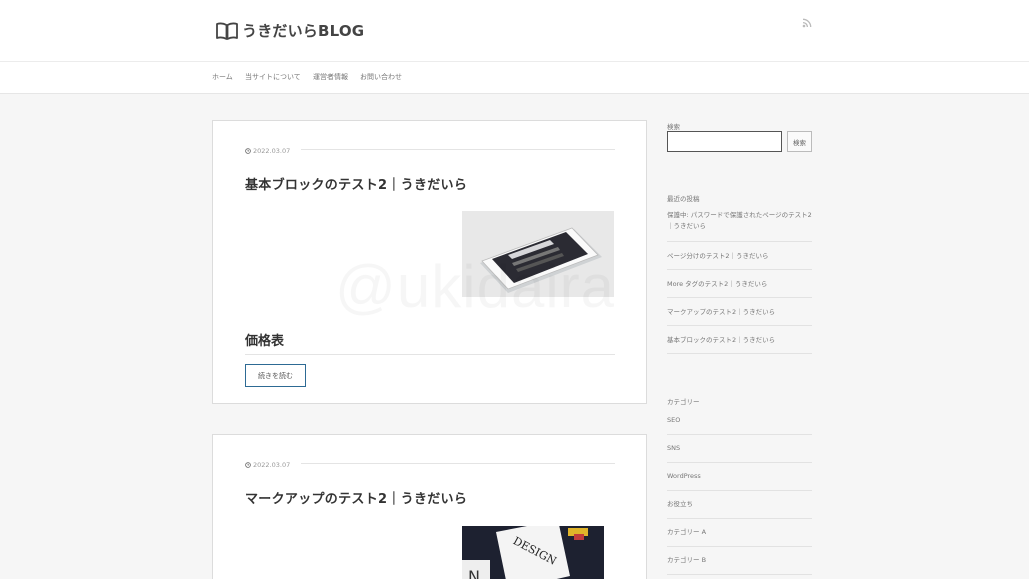  Describe the element at coordinates (739, 284) in the screenshot. I see `recent-post-link: More タグのテスト2｜うきだいら` at that location.